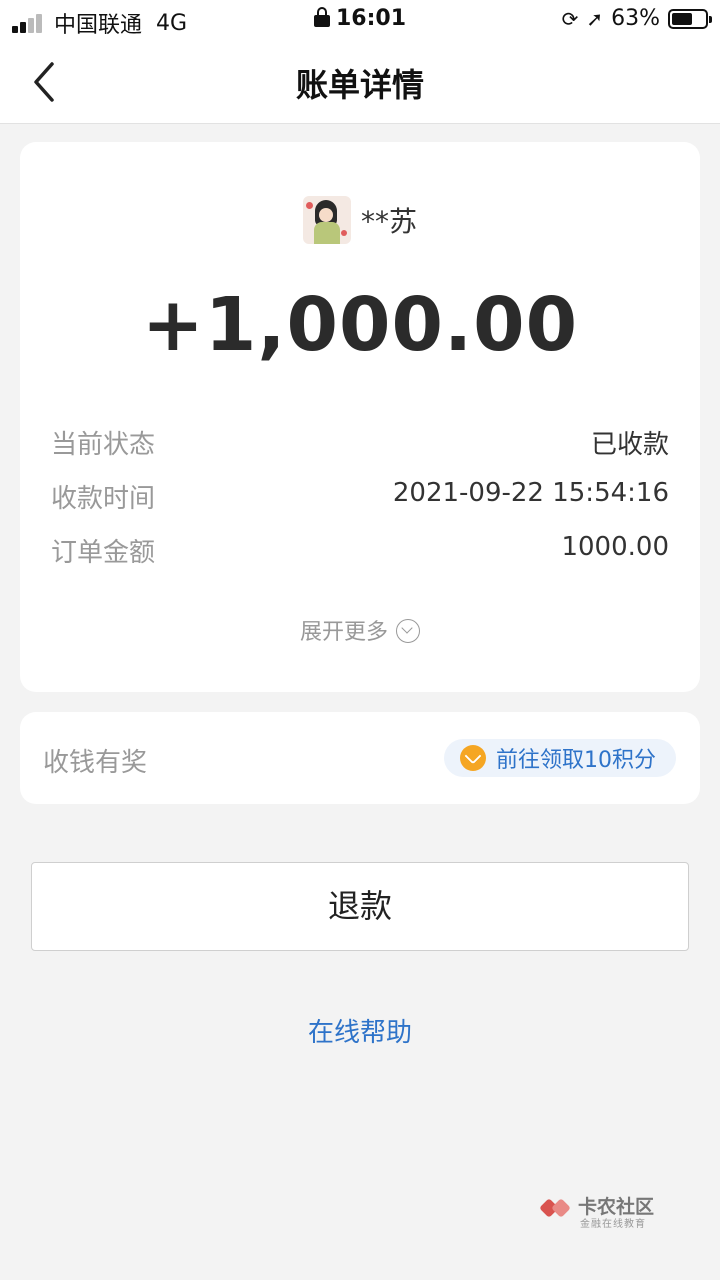 The height and width of the screenshot is (1280, 720). Describe the element at coordinates (360, 906) in the screenshot. I see `refund-button: 退款` at that location.